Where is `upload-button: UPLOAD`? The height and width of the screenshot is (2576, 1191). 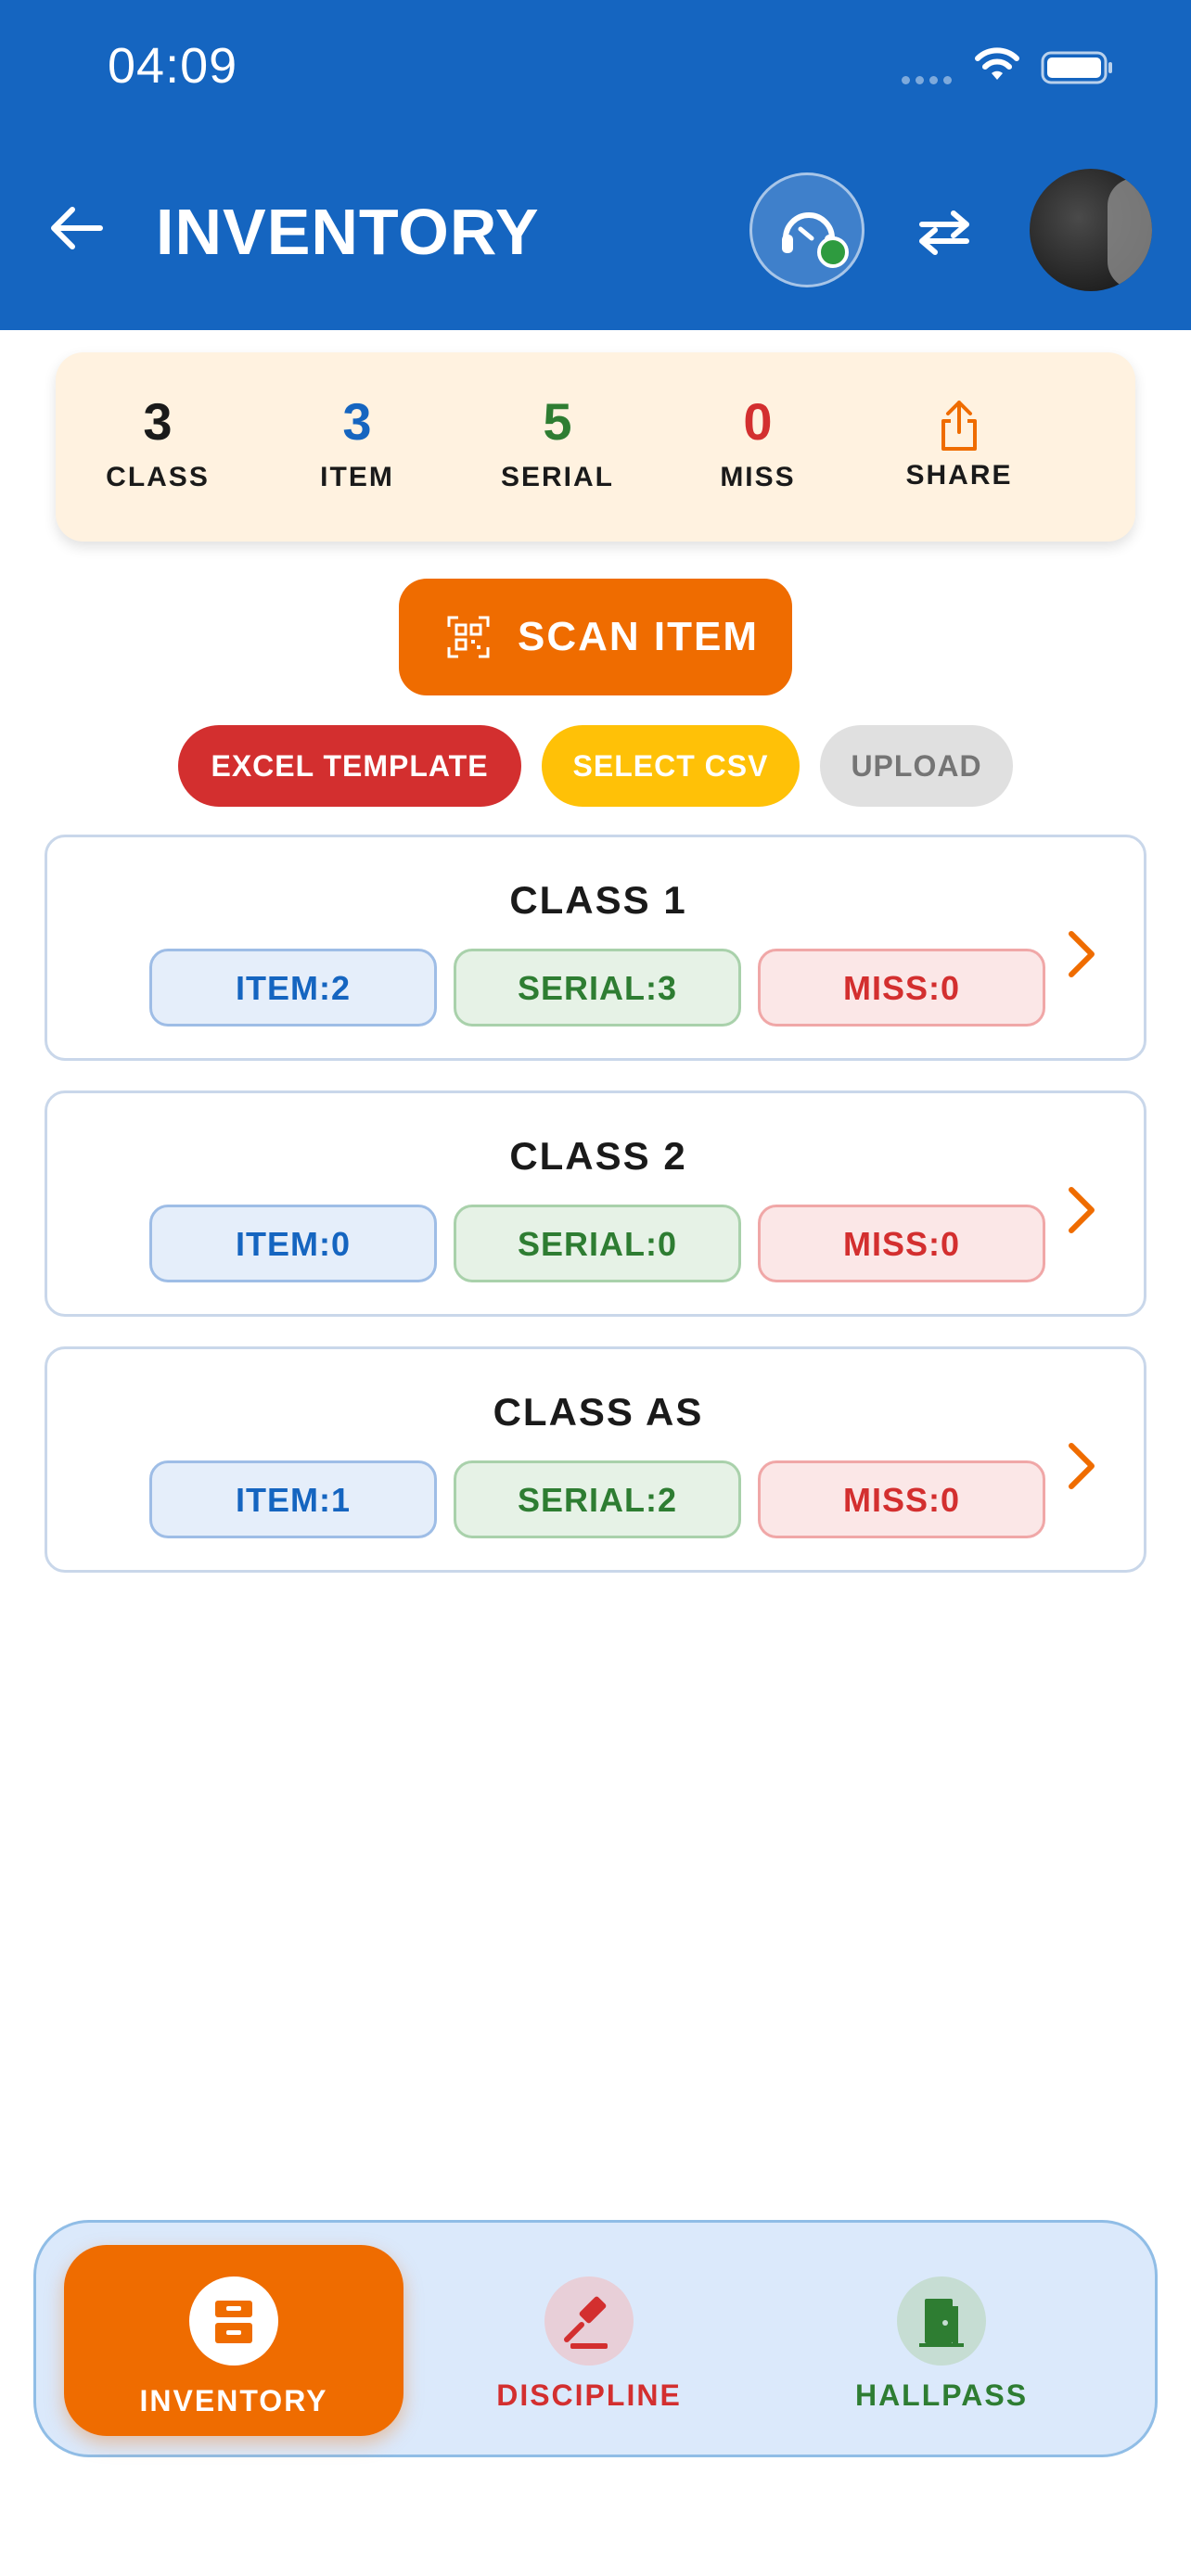
upload-button: UPLOAD is located at coordinates (916, 766).